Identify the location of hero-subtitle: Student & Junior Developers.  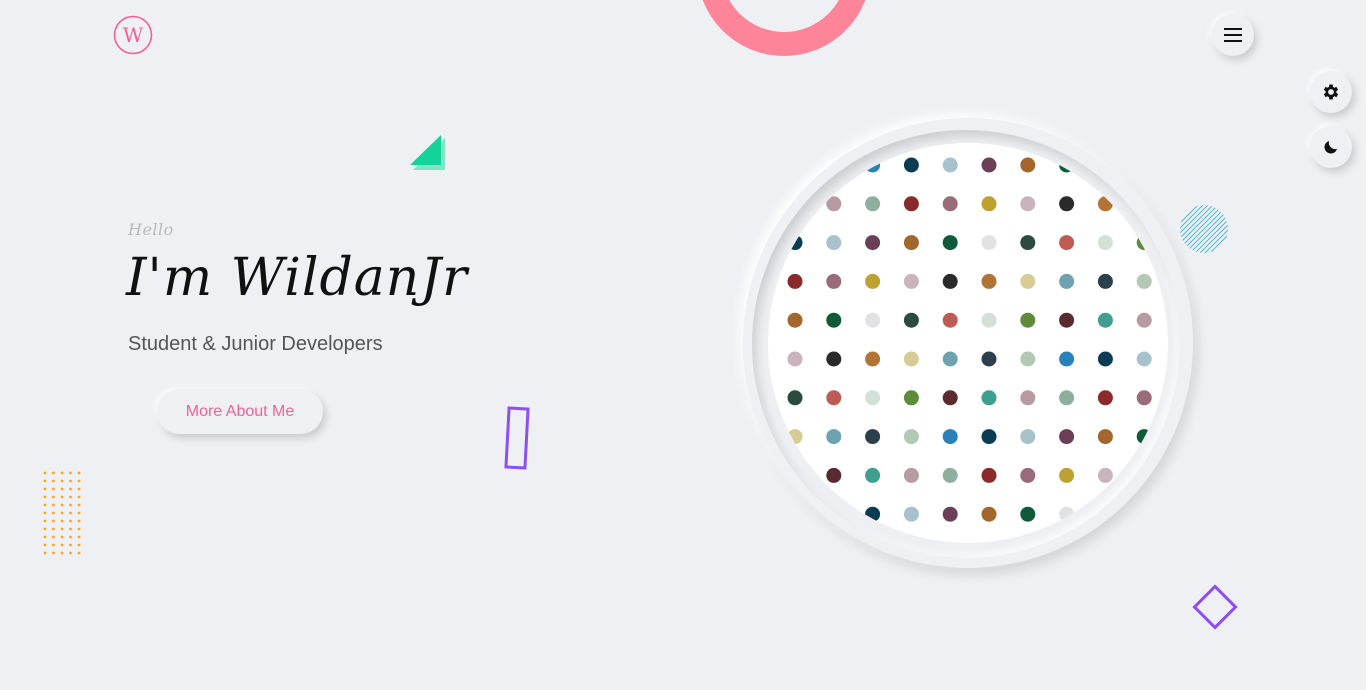
(255, 344).